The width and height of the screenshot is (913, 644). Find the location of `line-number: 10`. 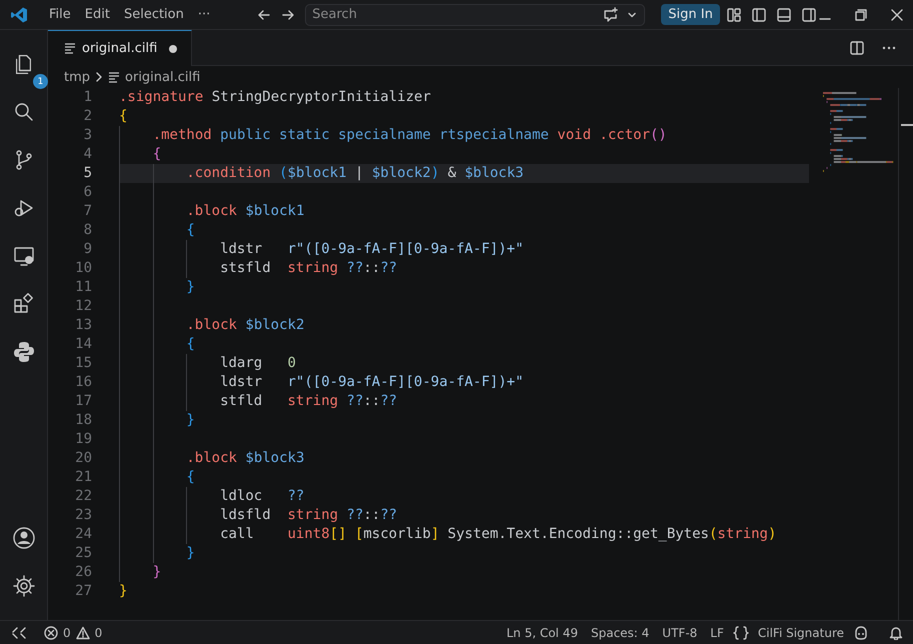

line-number: 10 is located at coordinates (83, 268).